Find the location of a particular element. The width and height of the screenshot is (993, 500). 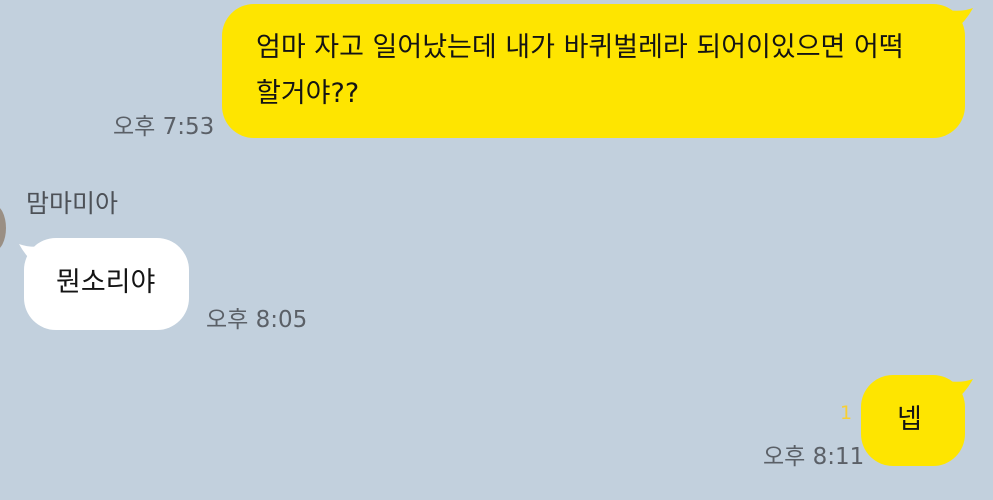

message-time: 오후 8:05 is located at coordinates (257, 320).